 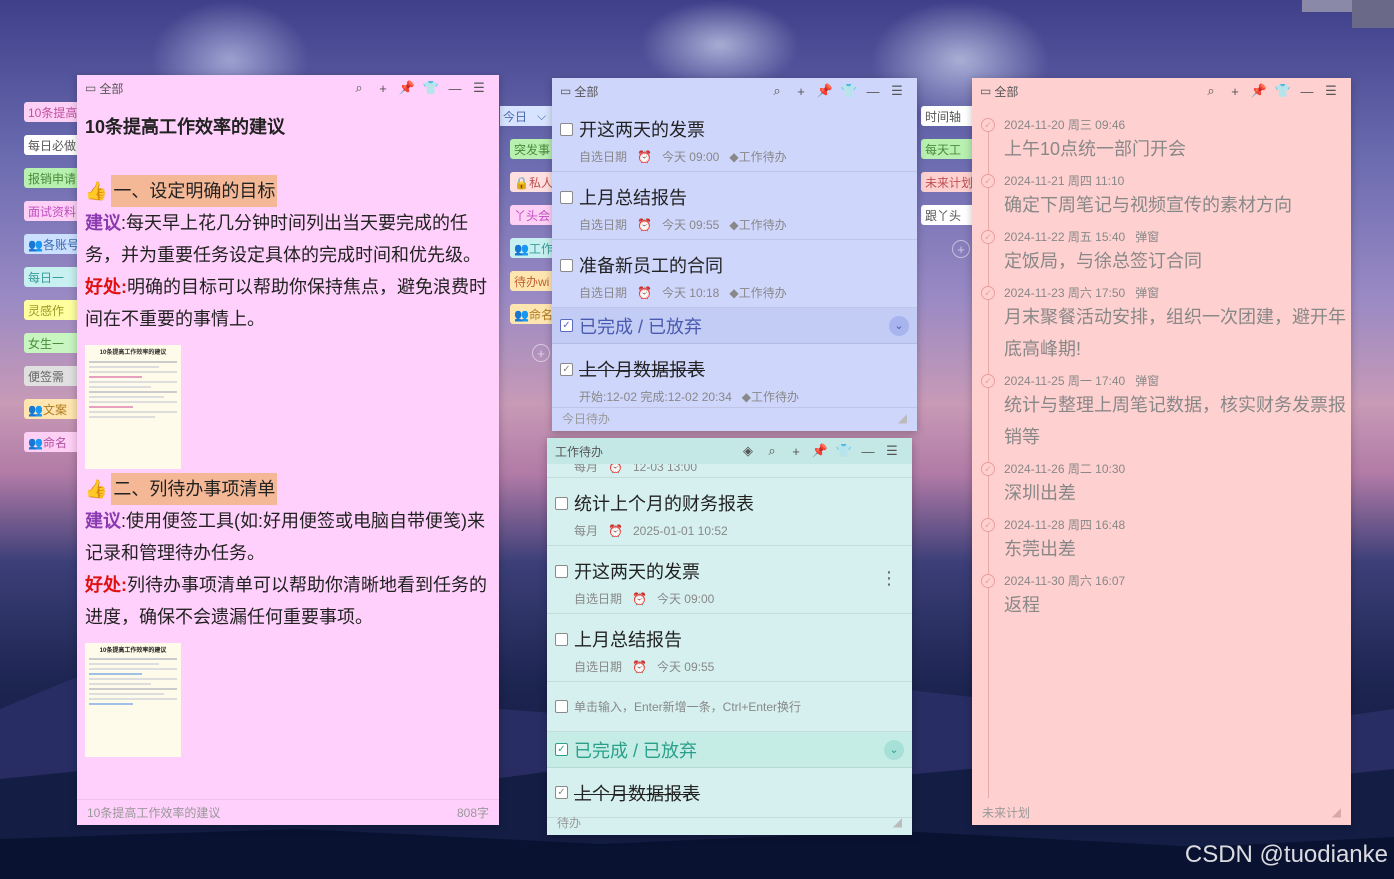 I want to click on category-tab: 报销申请, so click(x=51, y=178).